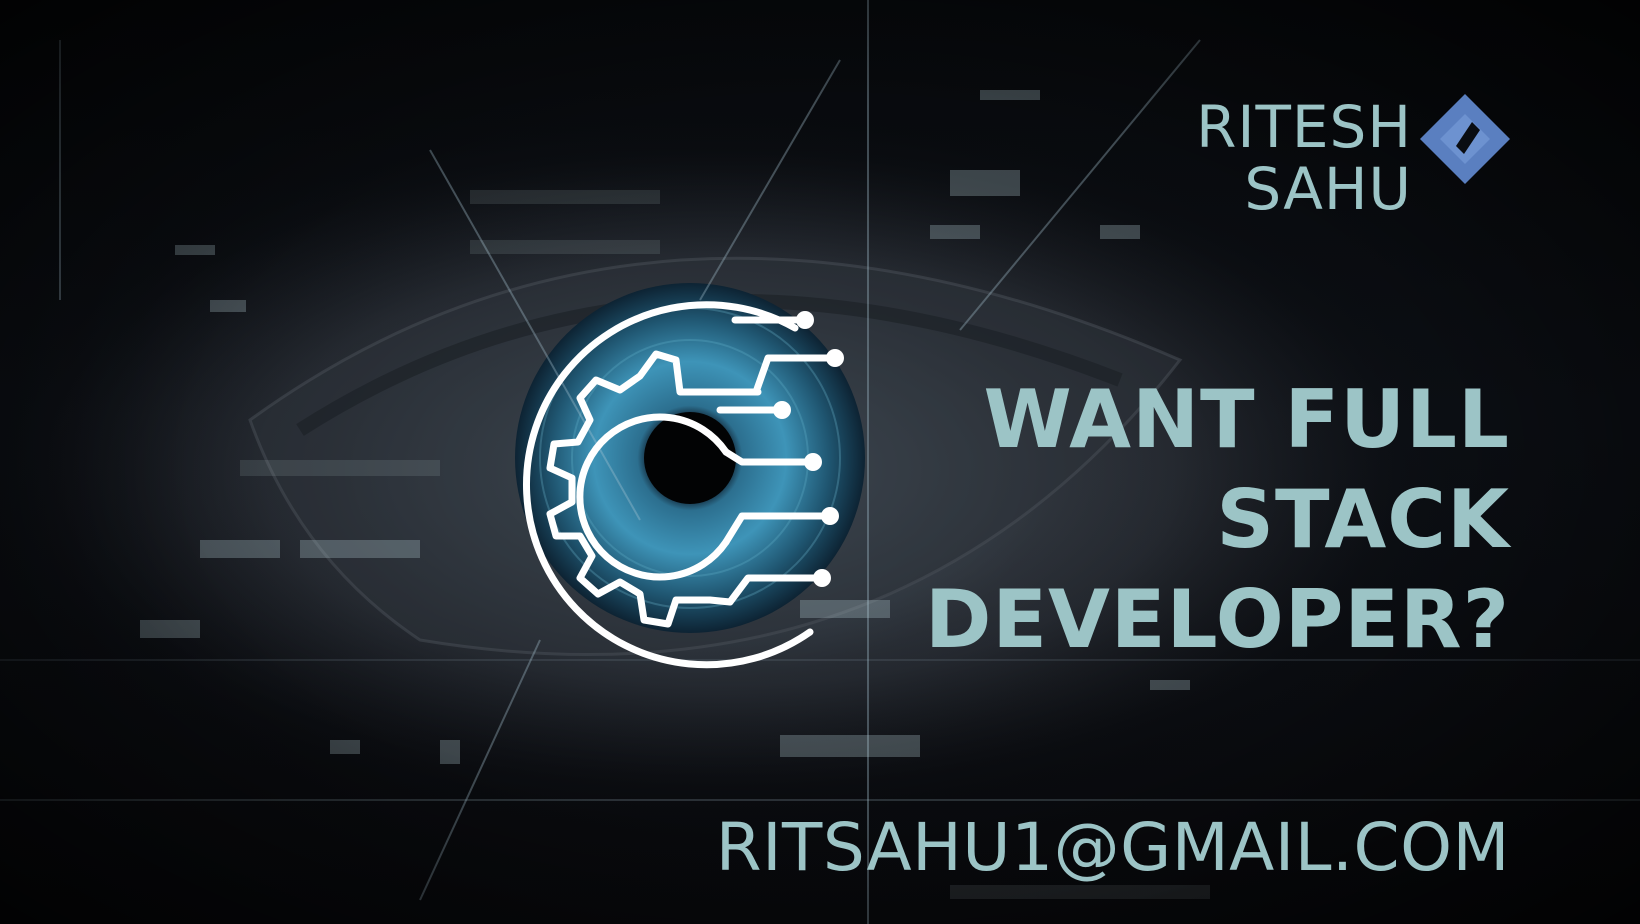  What do you see at coordinates (1363, 519) in the screenshot?
I see `headline-line-2: STACK` at bounding box center [1363, 519].